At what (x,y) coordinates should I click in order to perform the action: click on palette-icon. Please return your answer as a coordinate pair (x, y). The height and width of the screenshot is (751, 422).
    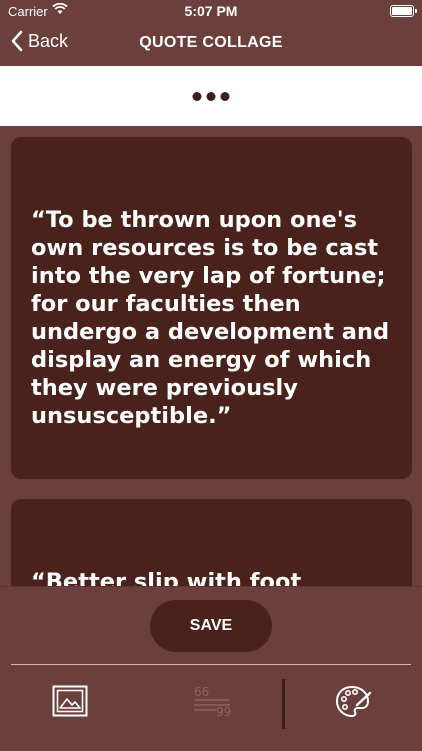
    Looking at the image, I should click on (354, 704).